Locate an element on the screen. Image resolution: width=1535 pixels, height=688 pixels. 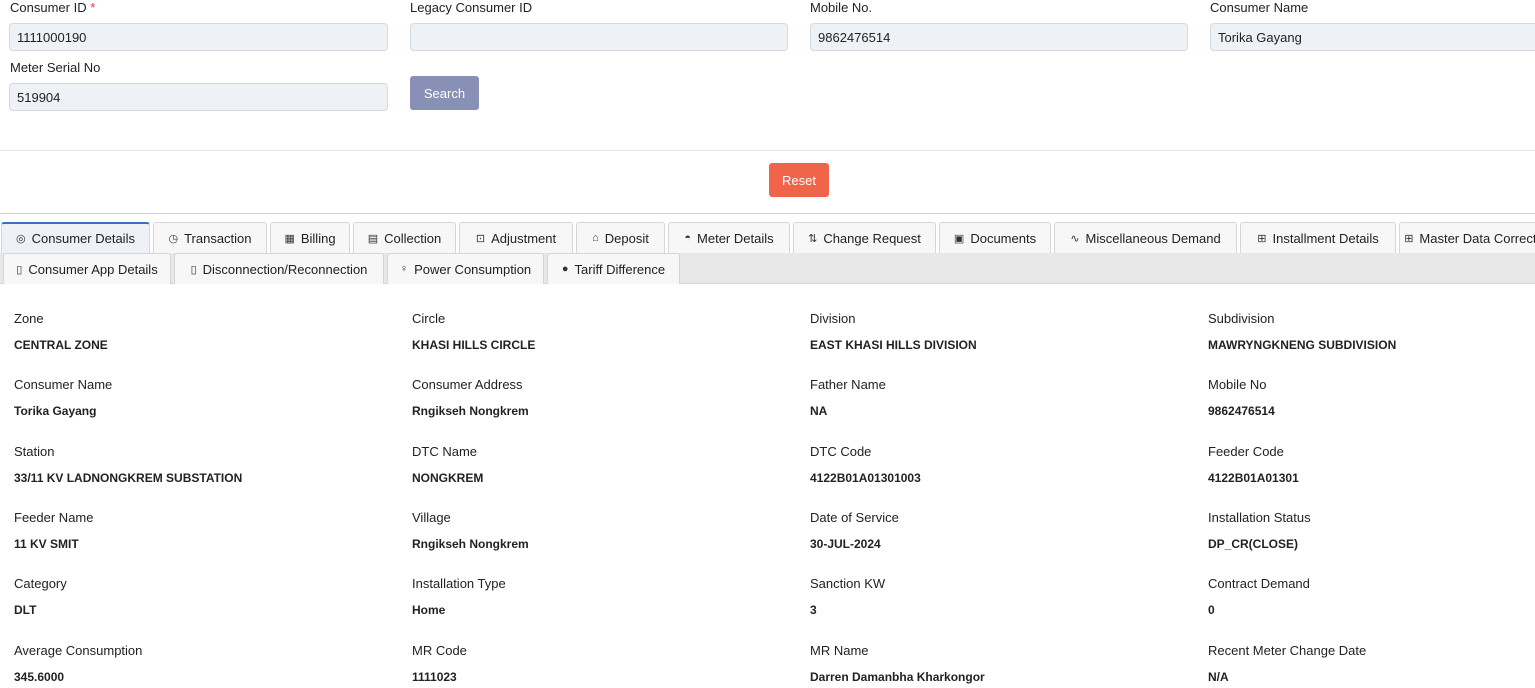
mobile-label: Mobile No. is located at coordinates (841, 7).